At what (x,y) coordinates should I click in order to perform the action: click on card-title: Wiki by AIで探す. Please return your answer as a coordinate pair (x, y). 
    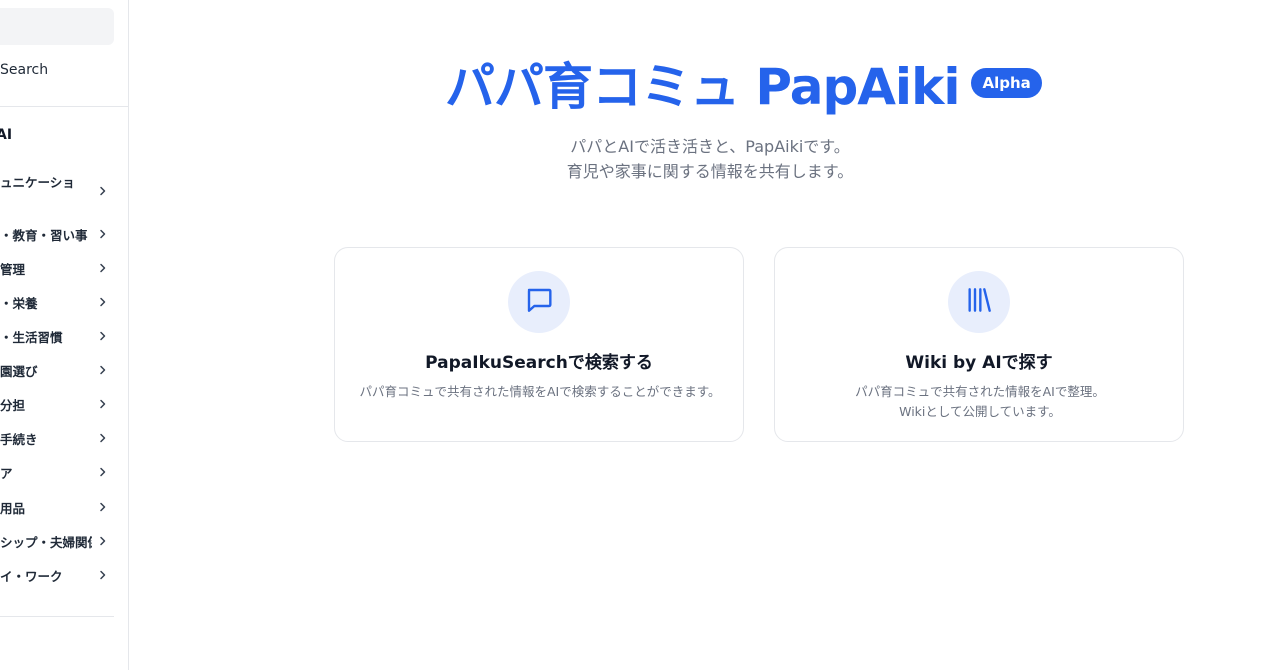
    Looking at the image, I should click on (979, 363).